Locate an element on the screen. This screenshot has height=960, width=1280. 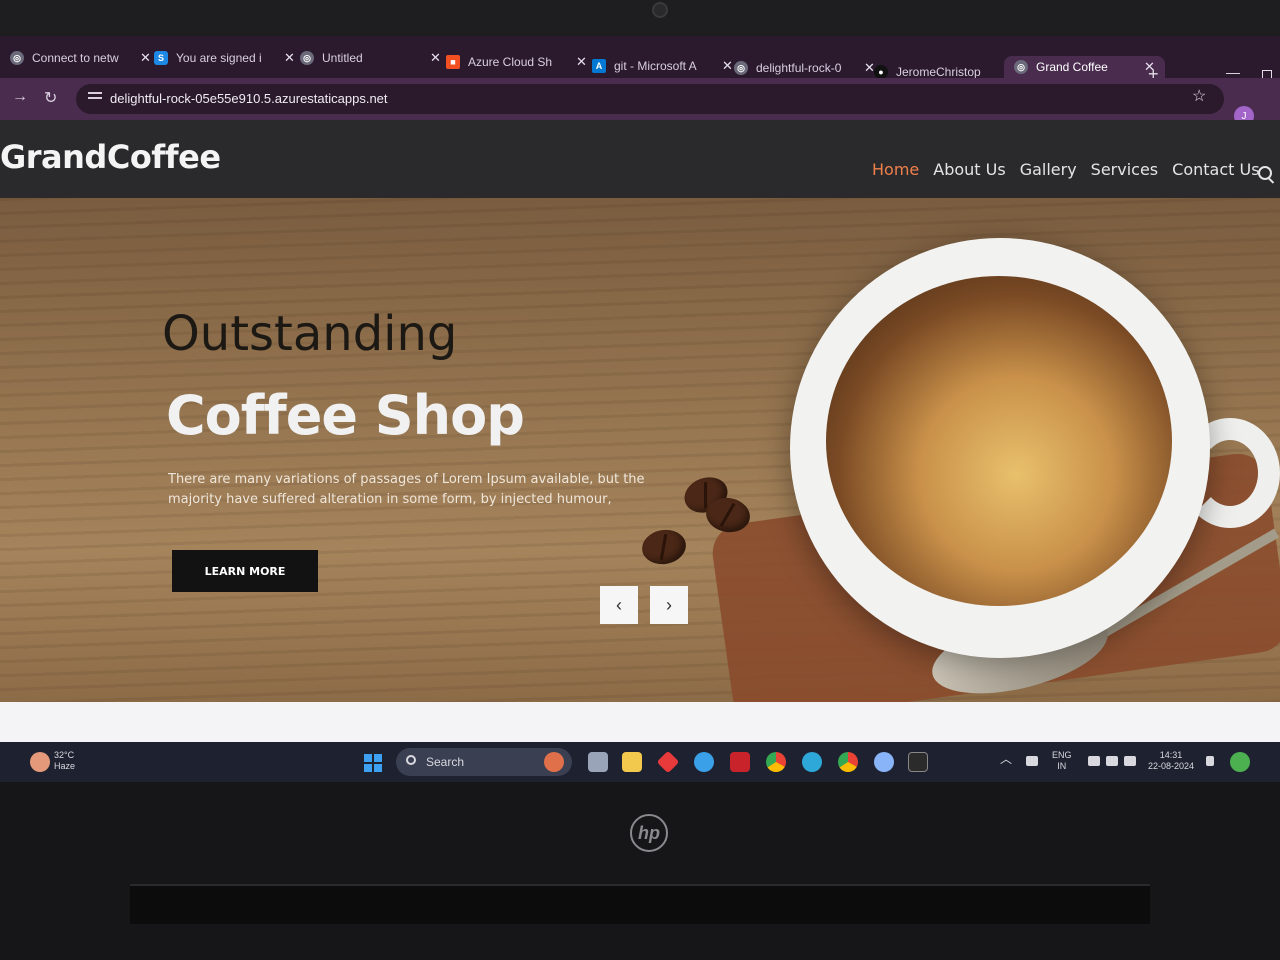
battery-icon is located at coordinates (1130, 761).